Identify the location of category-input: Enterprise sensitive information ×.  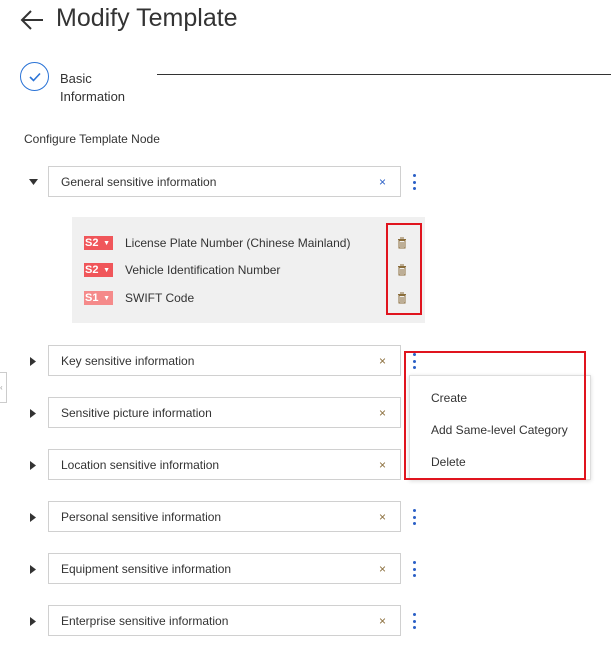
(224, 620).